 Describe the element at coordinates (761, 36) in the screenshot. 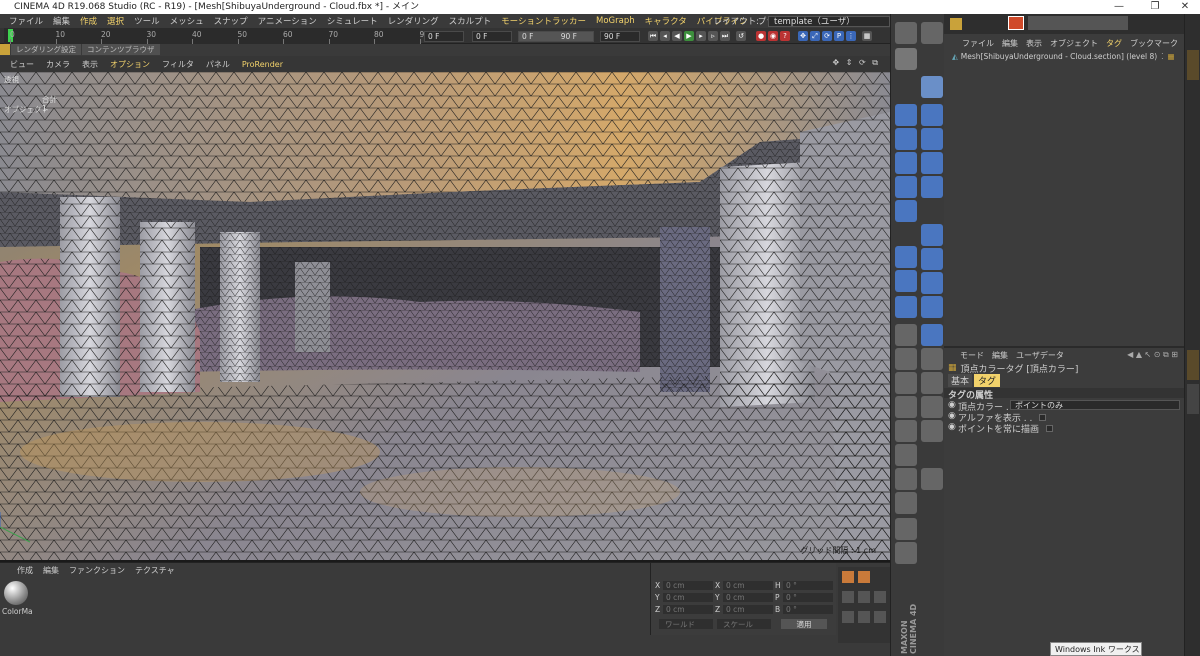

I see `record-icon: ●` at that location.